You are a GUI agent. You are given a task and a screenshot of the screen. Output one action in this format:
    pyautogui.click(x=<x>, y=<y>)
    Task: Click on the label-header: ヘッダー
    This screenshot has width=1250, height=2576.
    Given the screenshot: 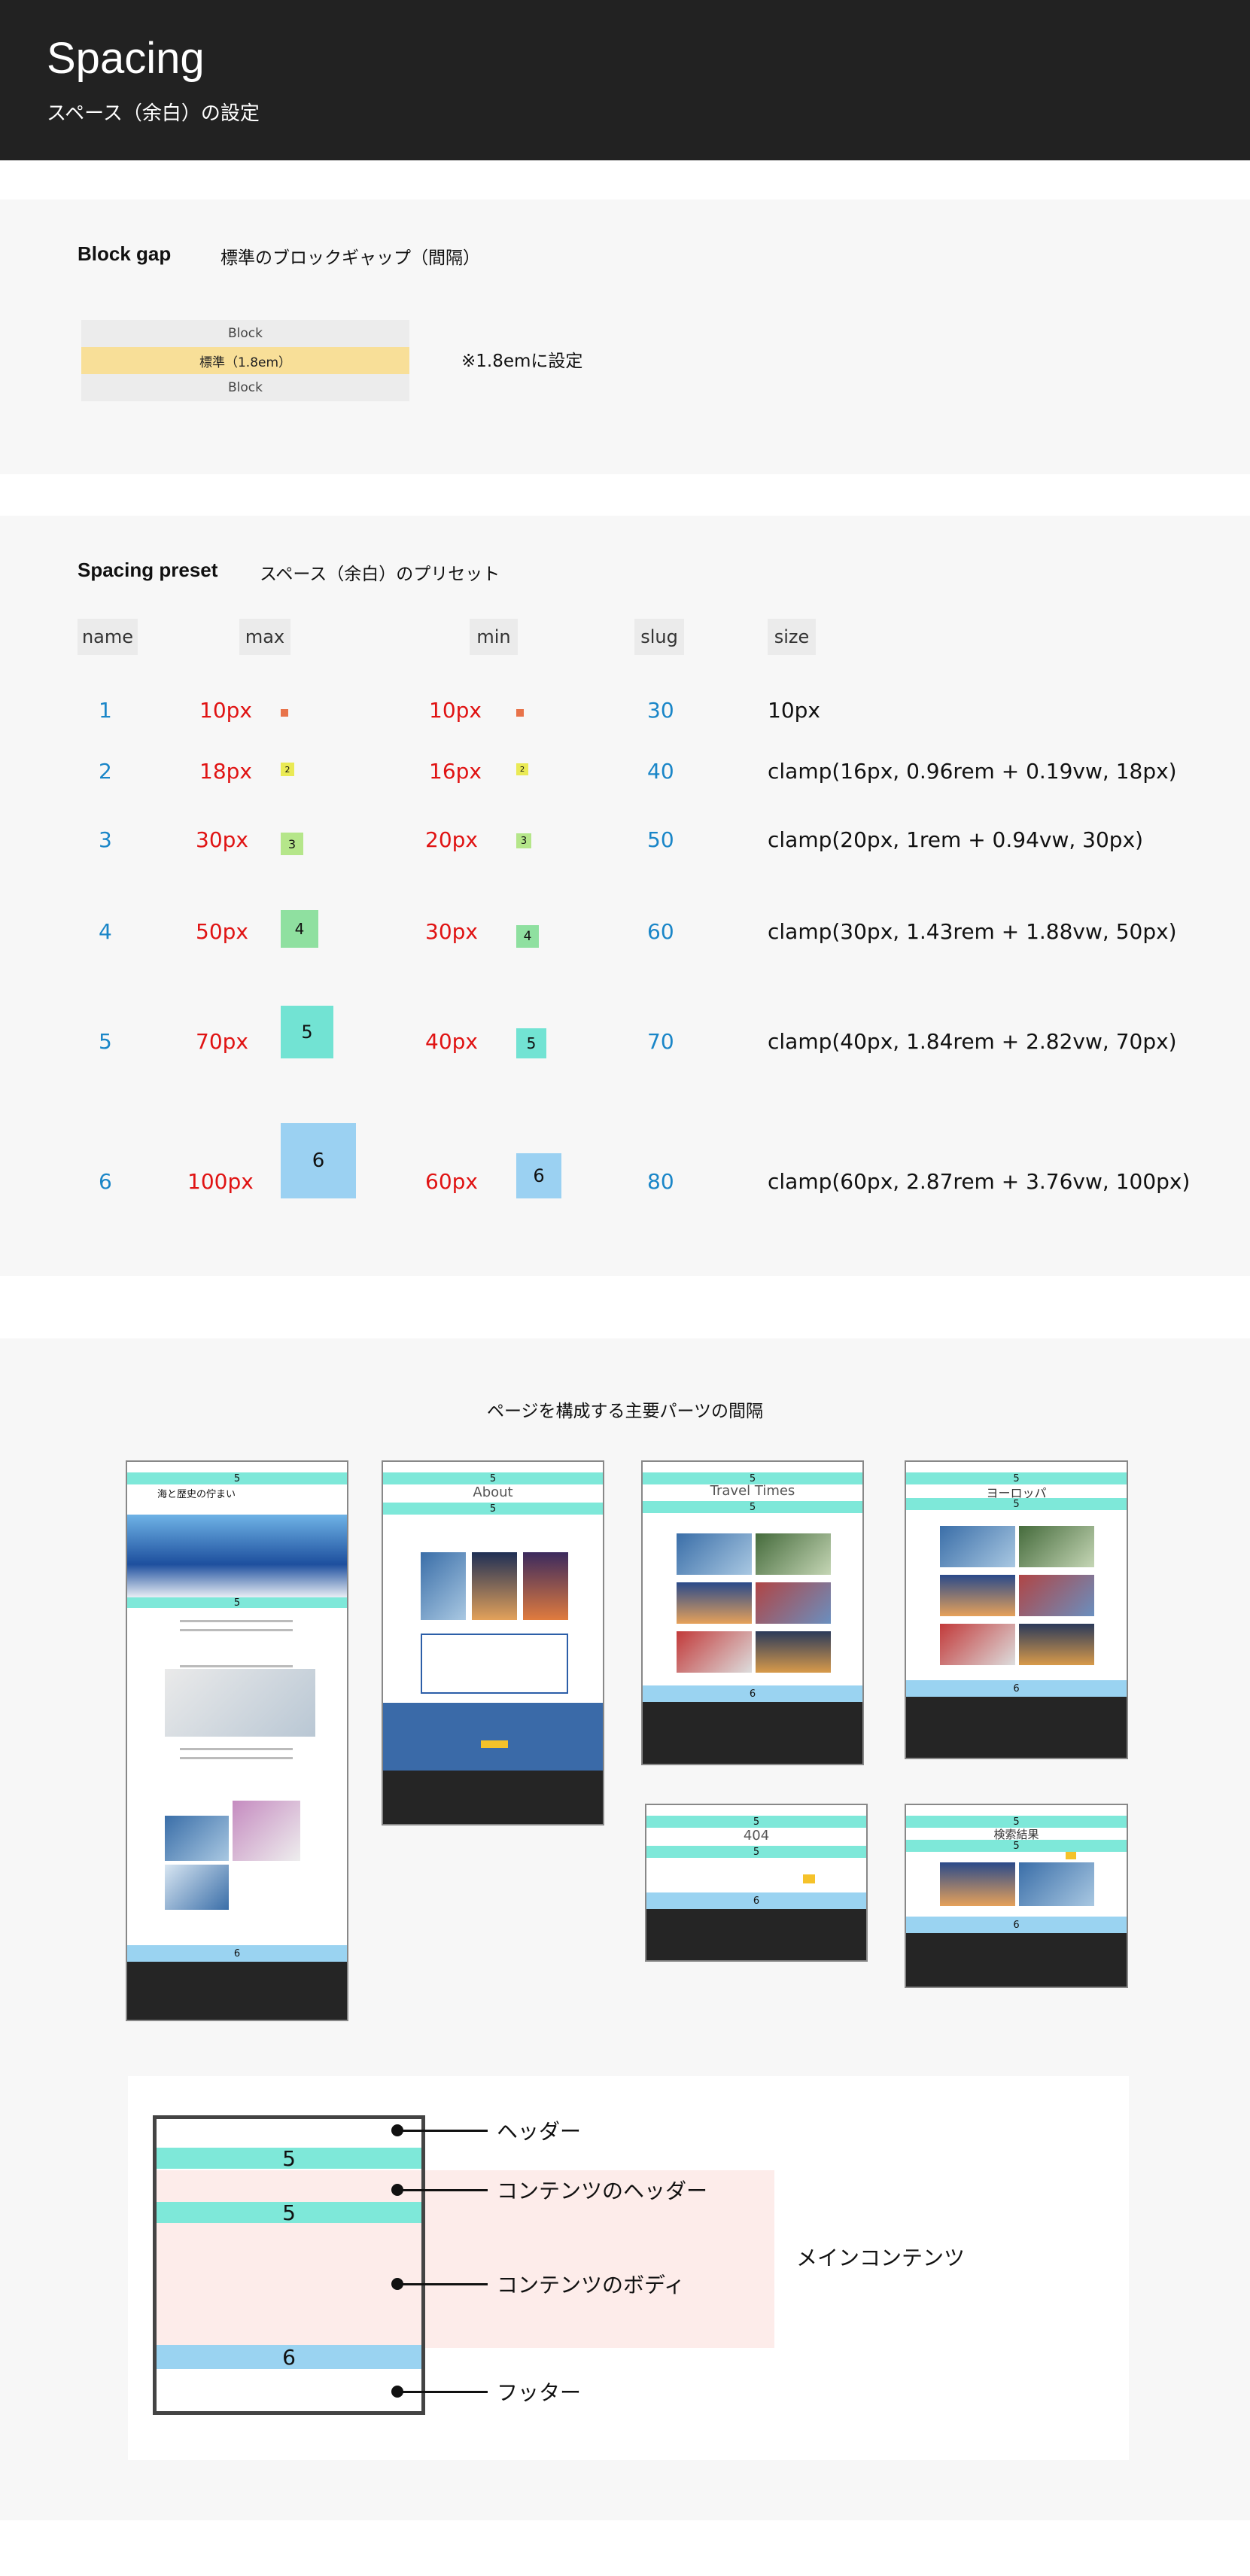 What is the action you would take?
    pyautogui.click(x=539, y=2131)
    